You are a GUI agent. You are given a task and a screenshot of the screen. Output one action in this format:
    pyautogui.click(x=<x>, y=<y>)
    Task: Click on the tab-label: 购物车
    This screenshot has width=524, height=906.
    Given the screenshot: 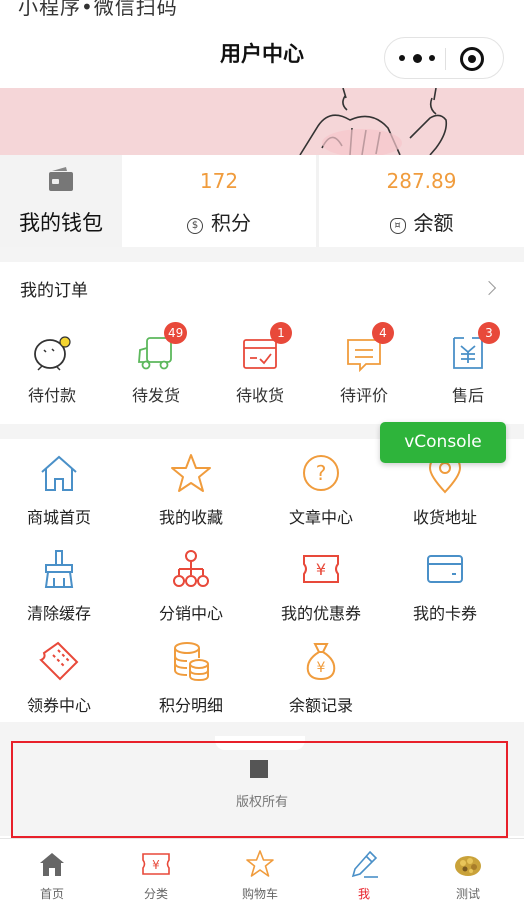 What is the action you would take?
    pyautogui.click(x=259, y=894)
    